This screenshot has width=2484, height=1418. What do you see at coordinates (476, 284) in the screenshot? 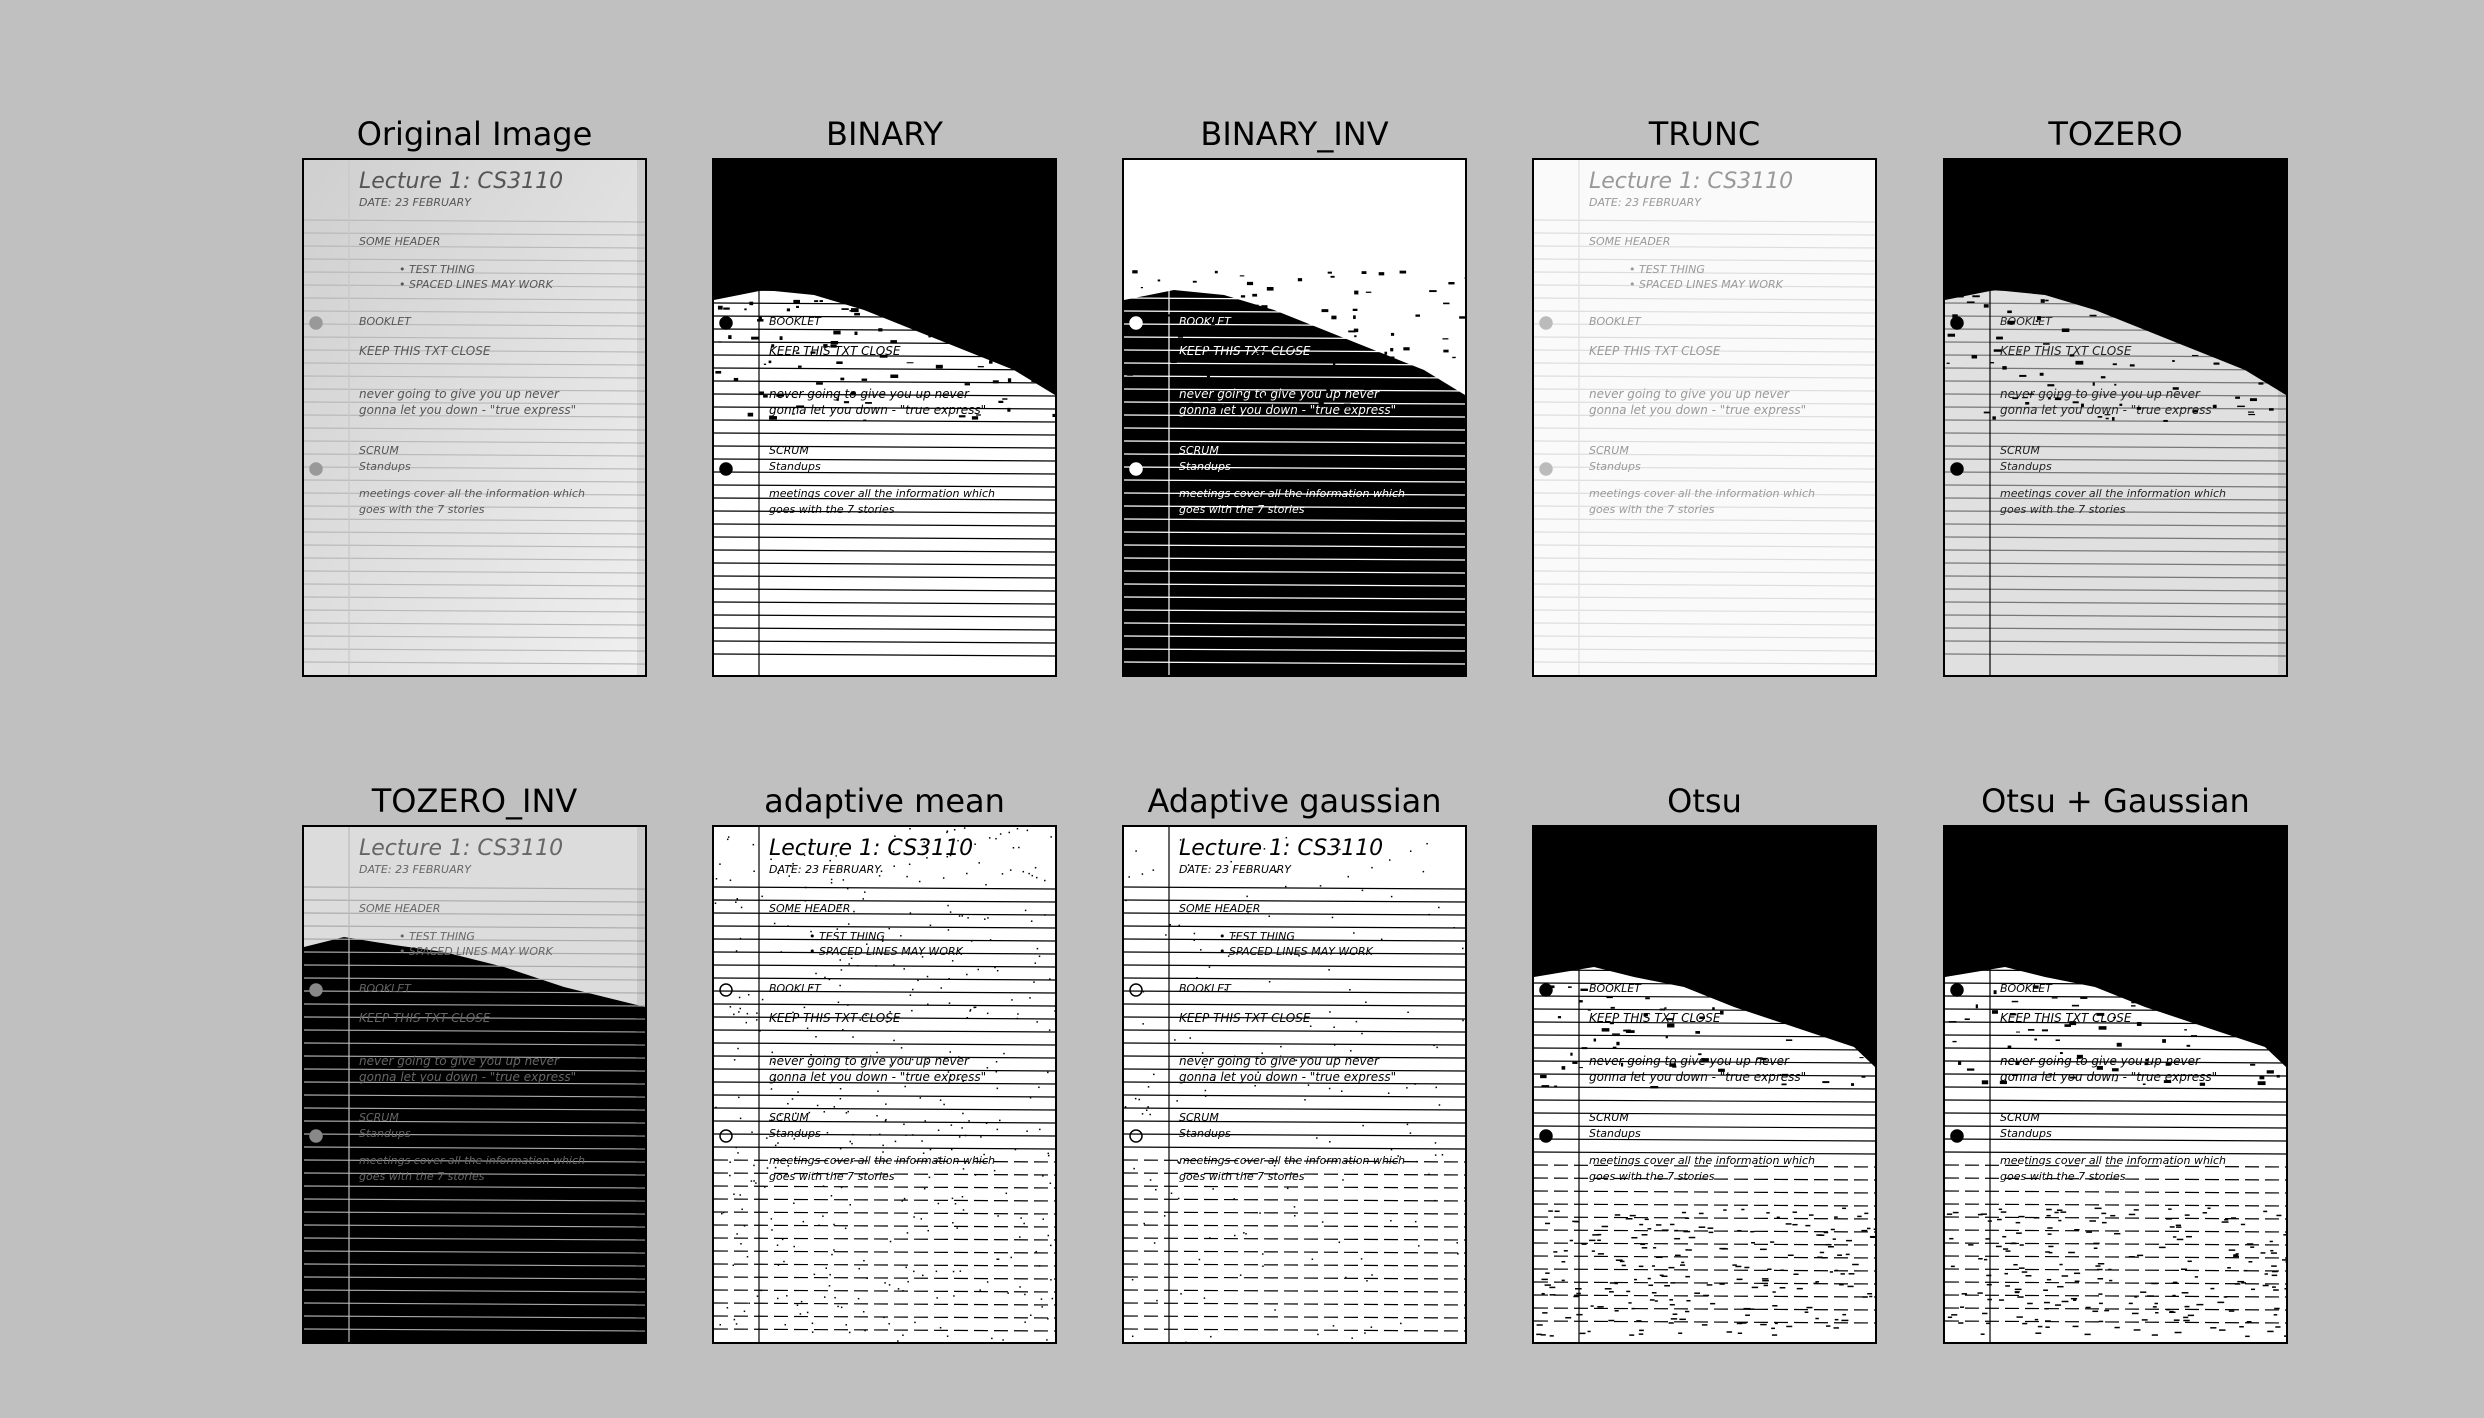
I see `handwriting-line: • SPACED LINES MAY WORK` at bounding box center [476, 284].